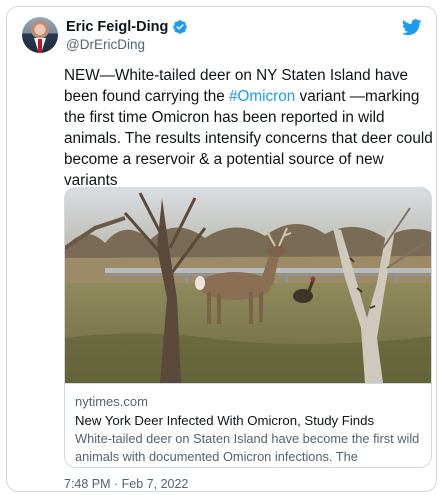  I want to click on hashtag-link: #Omicron, so click(262, 96).